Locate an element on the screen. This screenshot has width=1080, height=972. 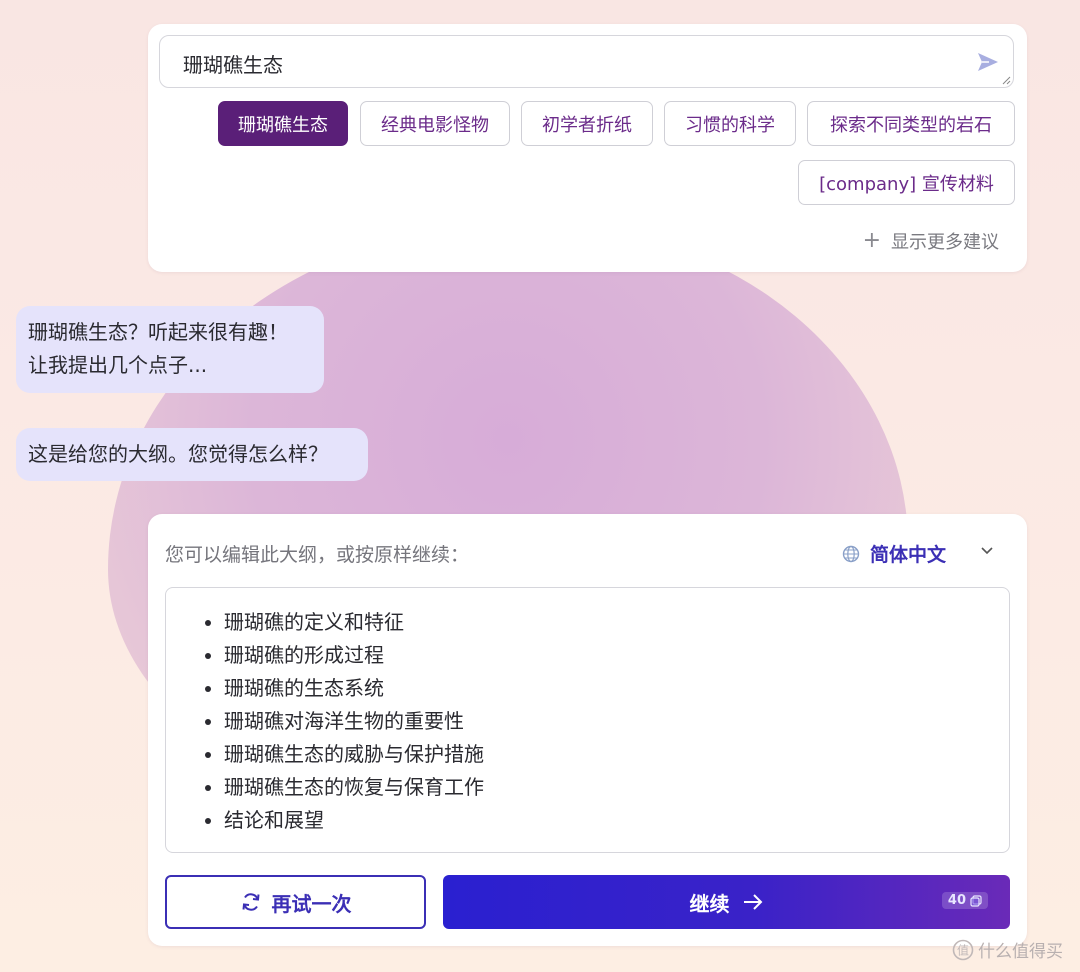
show-more-suggestions: + 显示更多建议 is located at coordinates (931, 241).